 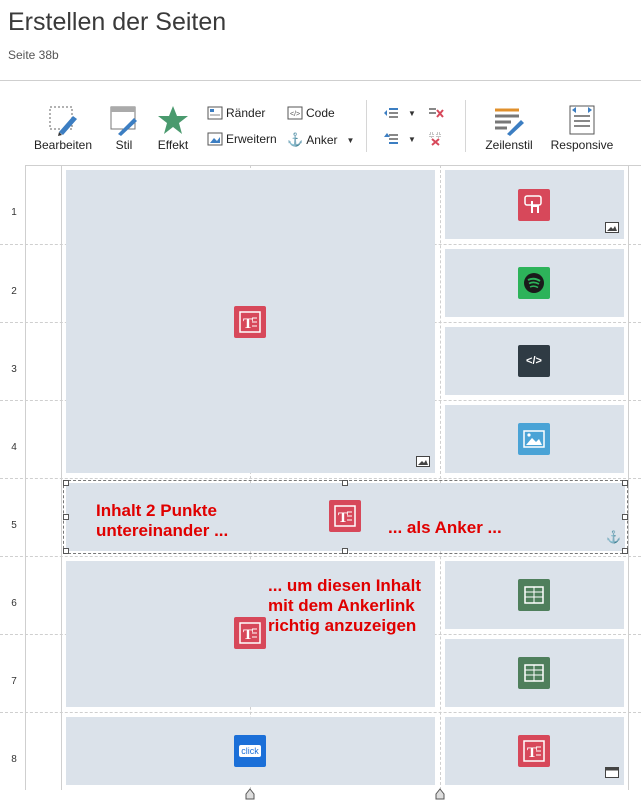 I want to click on responsive-label: Responsive, so click(x=582, y=145).